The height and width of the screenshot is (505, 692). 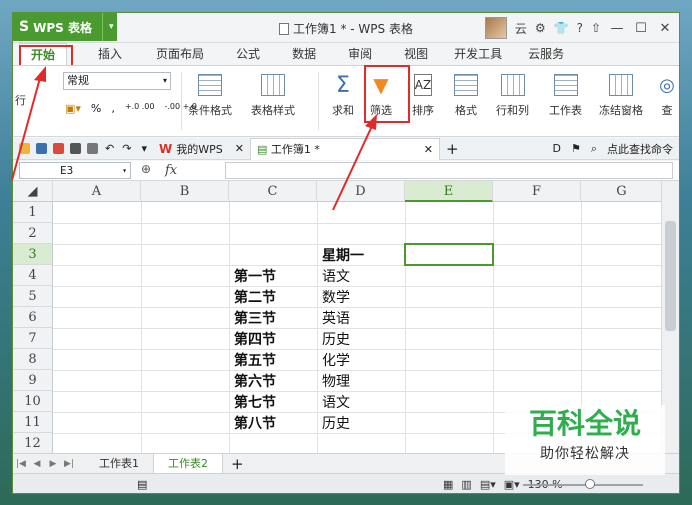 I want to click on export-pdf-icon, so click(x=58, y=148).